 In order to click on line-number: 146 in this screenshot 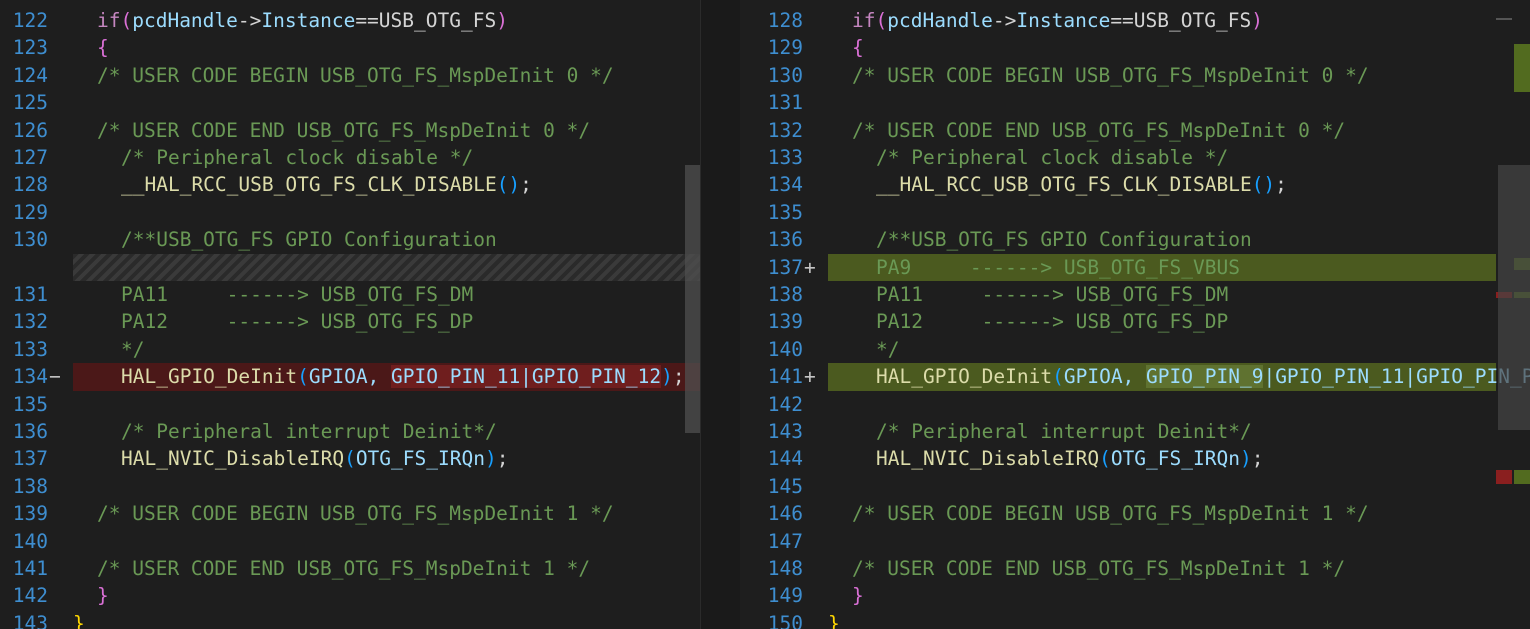, I will do `click(785, 514)`.